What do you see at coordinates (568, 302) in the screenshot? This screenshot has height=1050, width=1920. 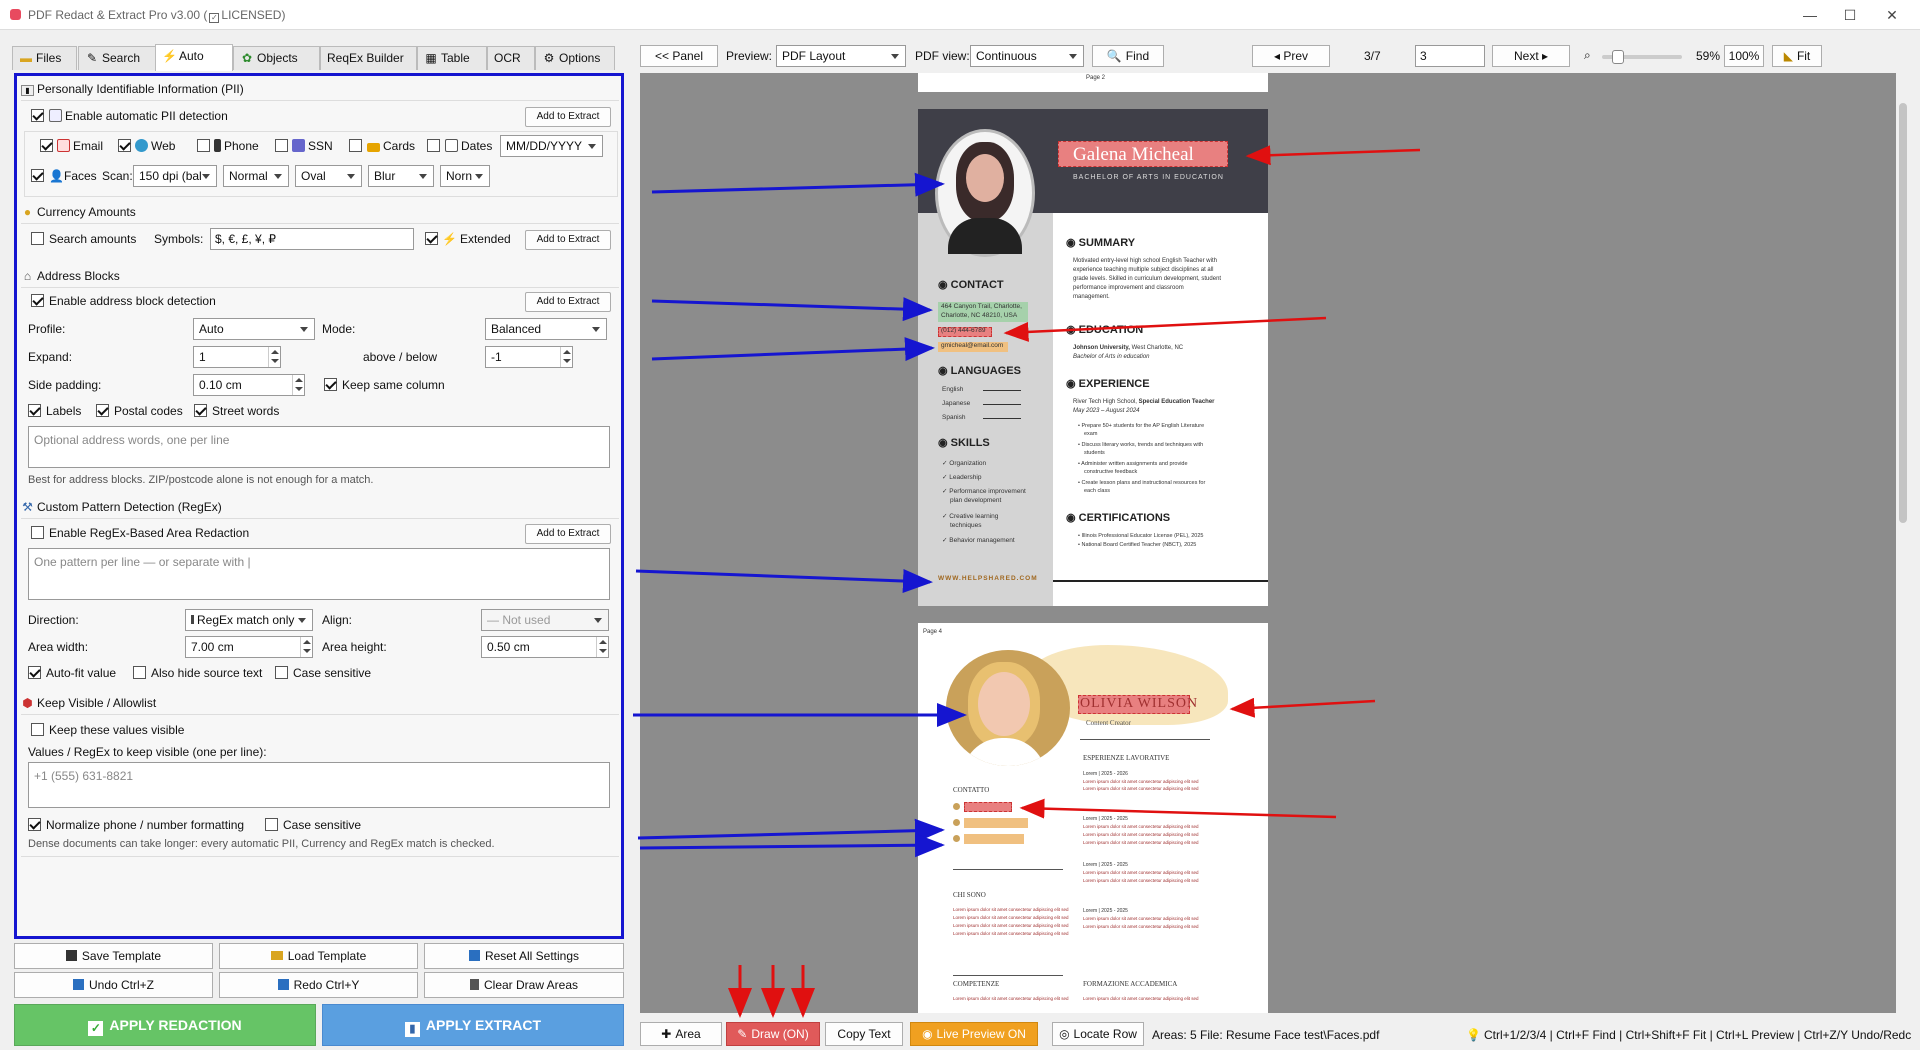 I see `address-add-extract-button: Add to Extract` at bounding box center [568, 302].